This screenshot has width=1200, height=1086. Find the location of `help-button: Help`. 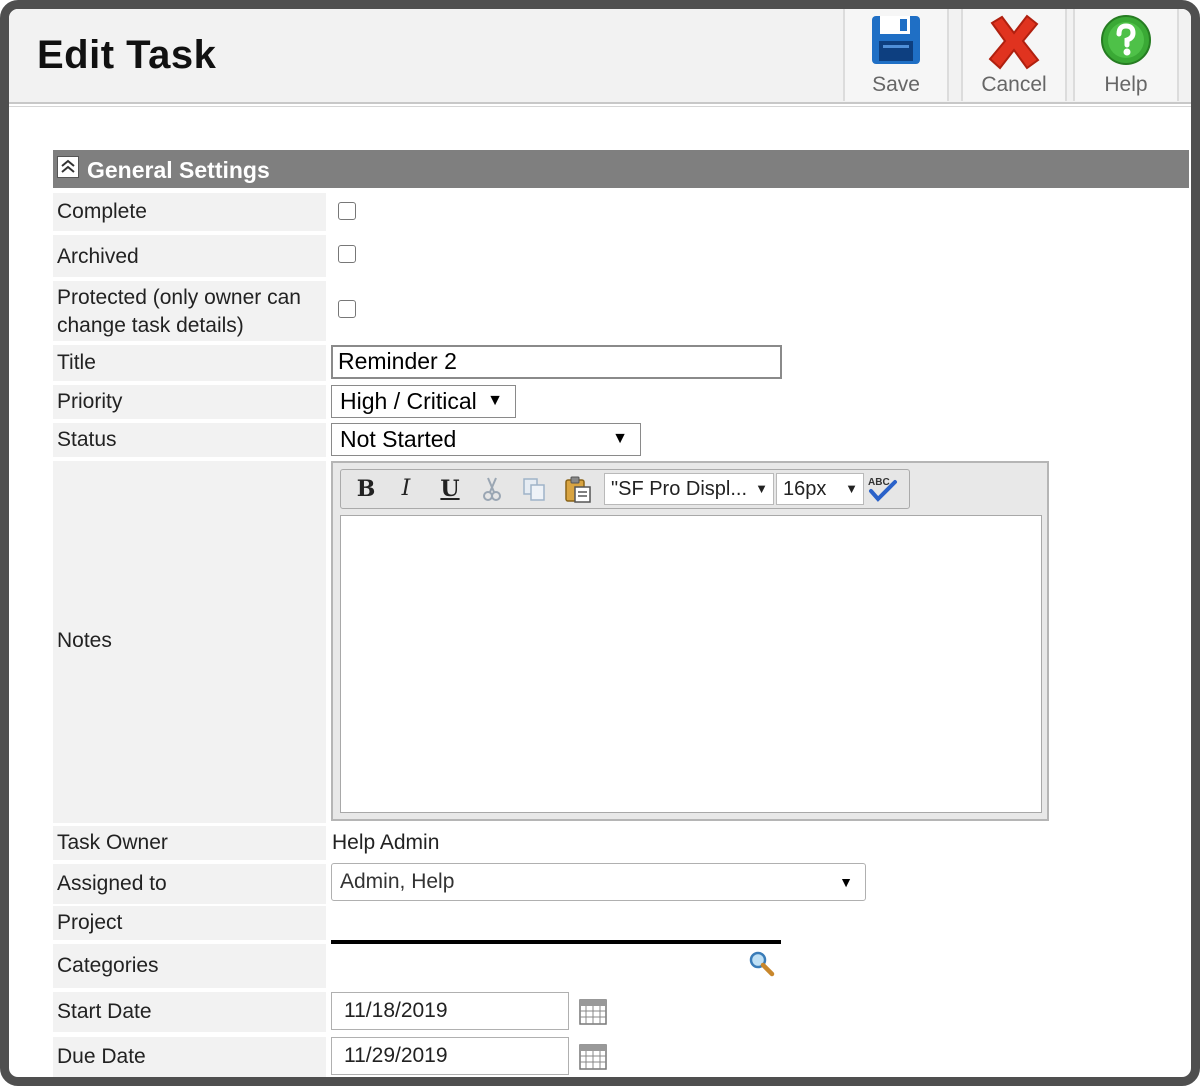

help-button: Help is located at coordinates (1126, 55).